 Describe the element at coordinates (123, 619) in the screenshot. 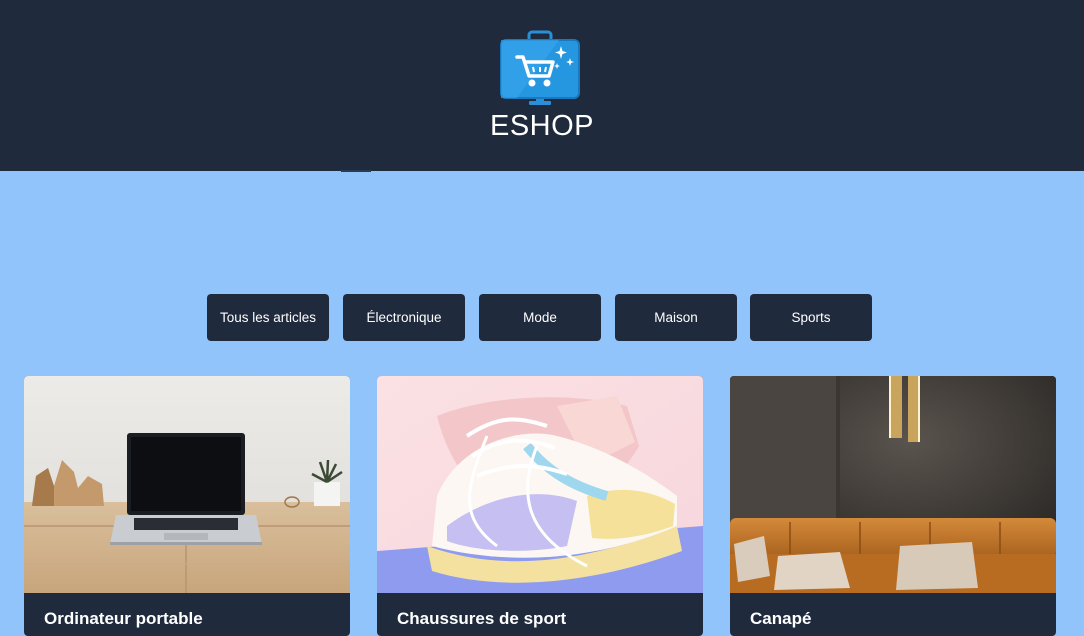

I see `product-title: Ordinateur portable` at that location.